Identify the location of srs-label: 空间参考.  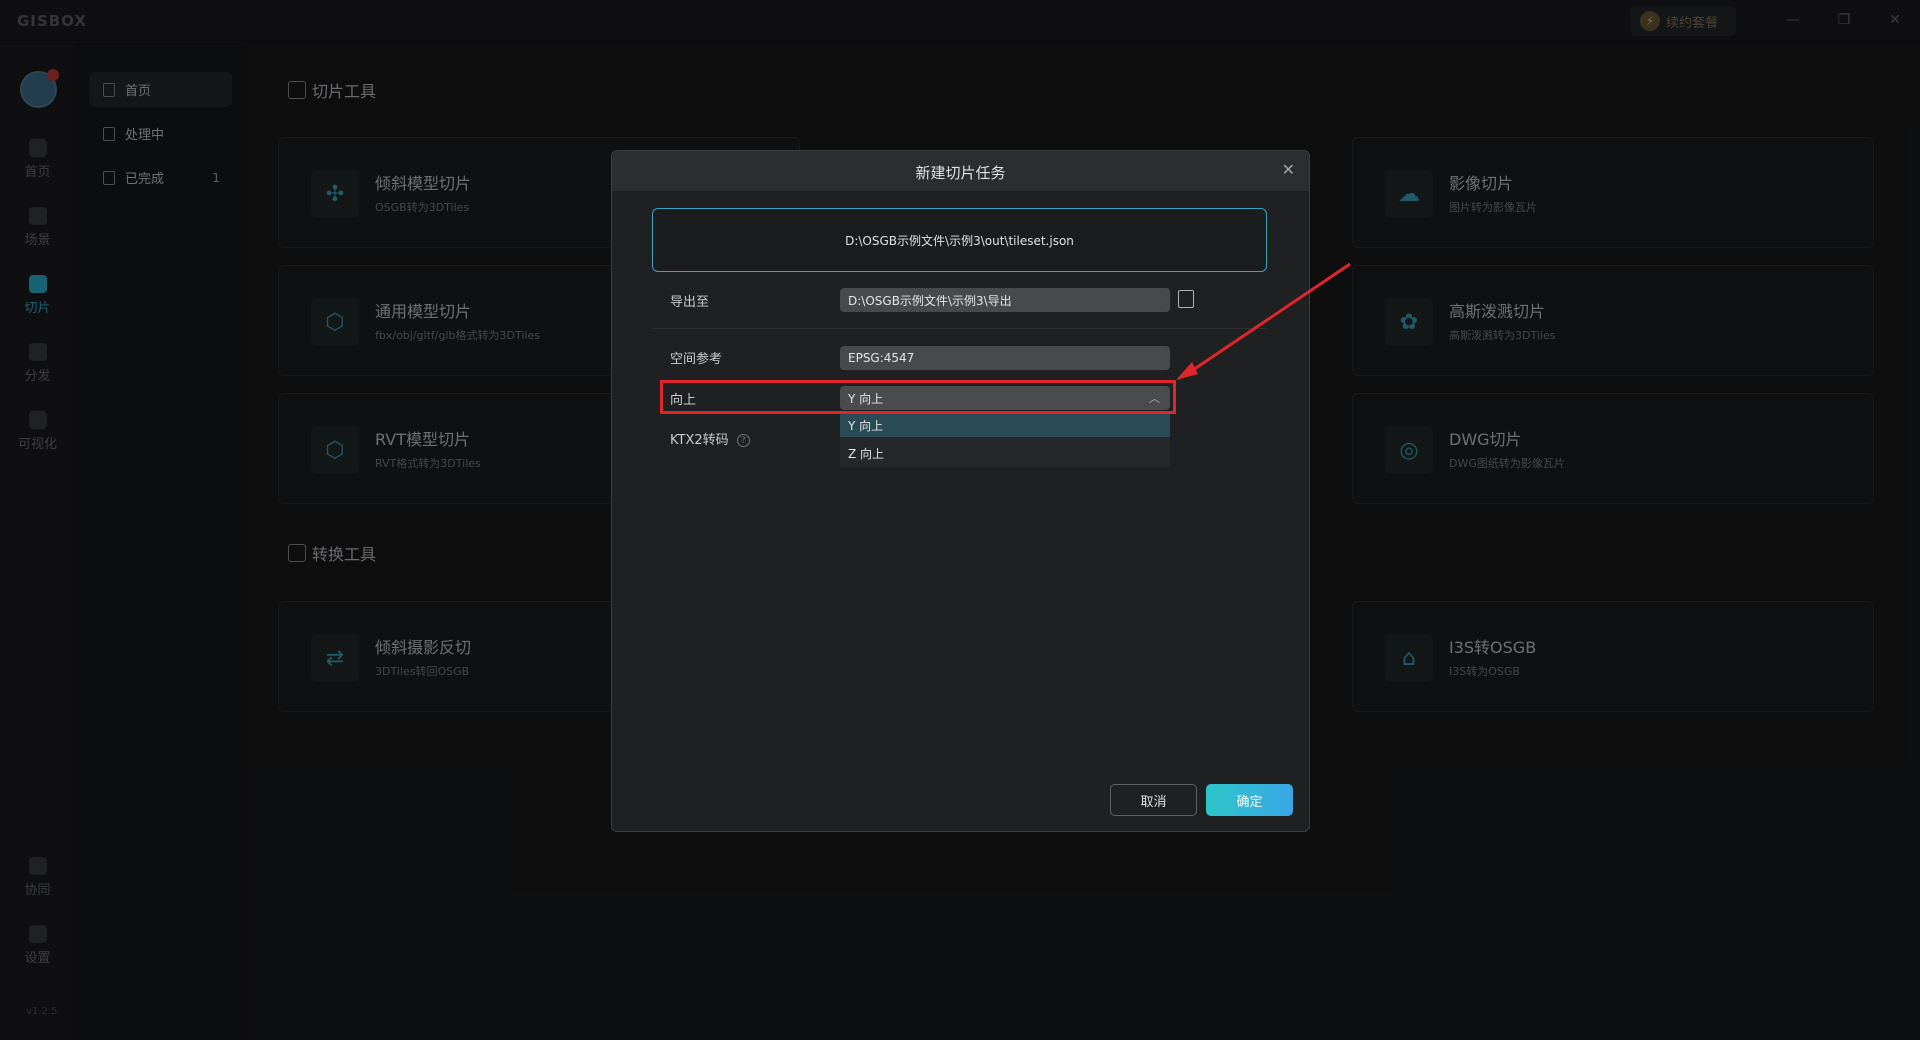
(696, 359).